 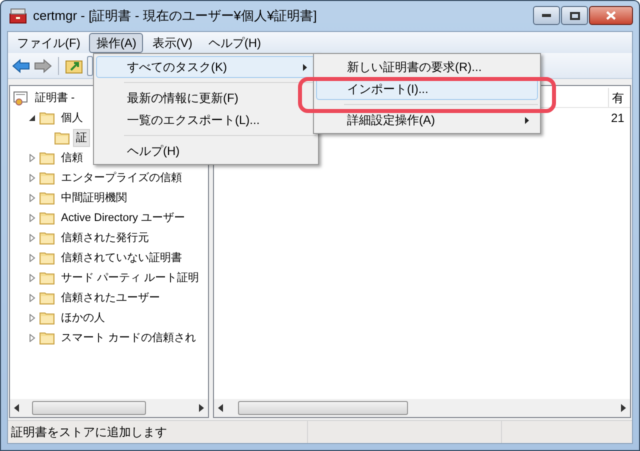 I want to click on tree-item: 中間証明機関, so click(x=94, y=198).